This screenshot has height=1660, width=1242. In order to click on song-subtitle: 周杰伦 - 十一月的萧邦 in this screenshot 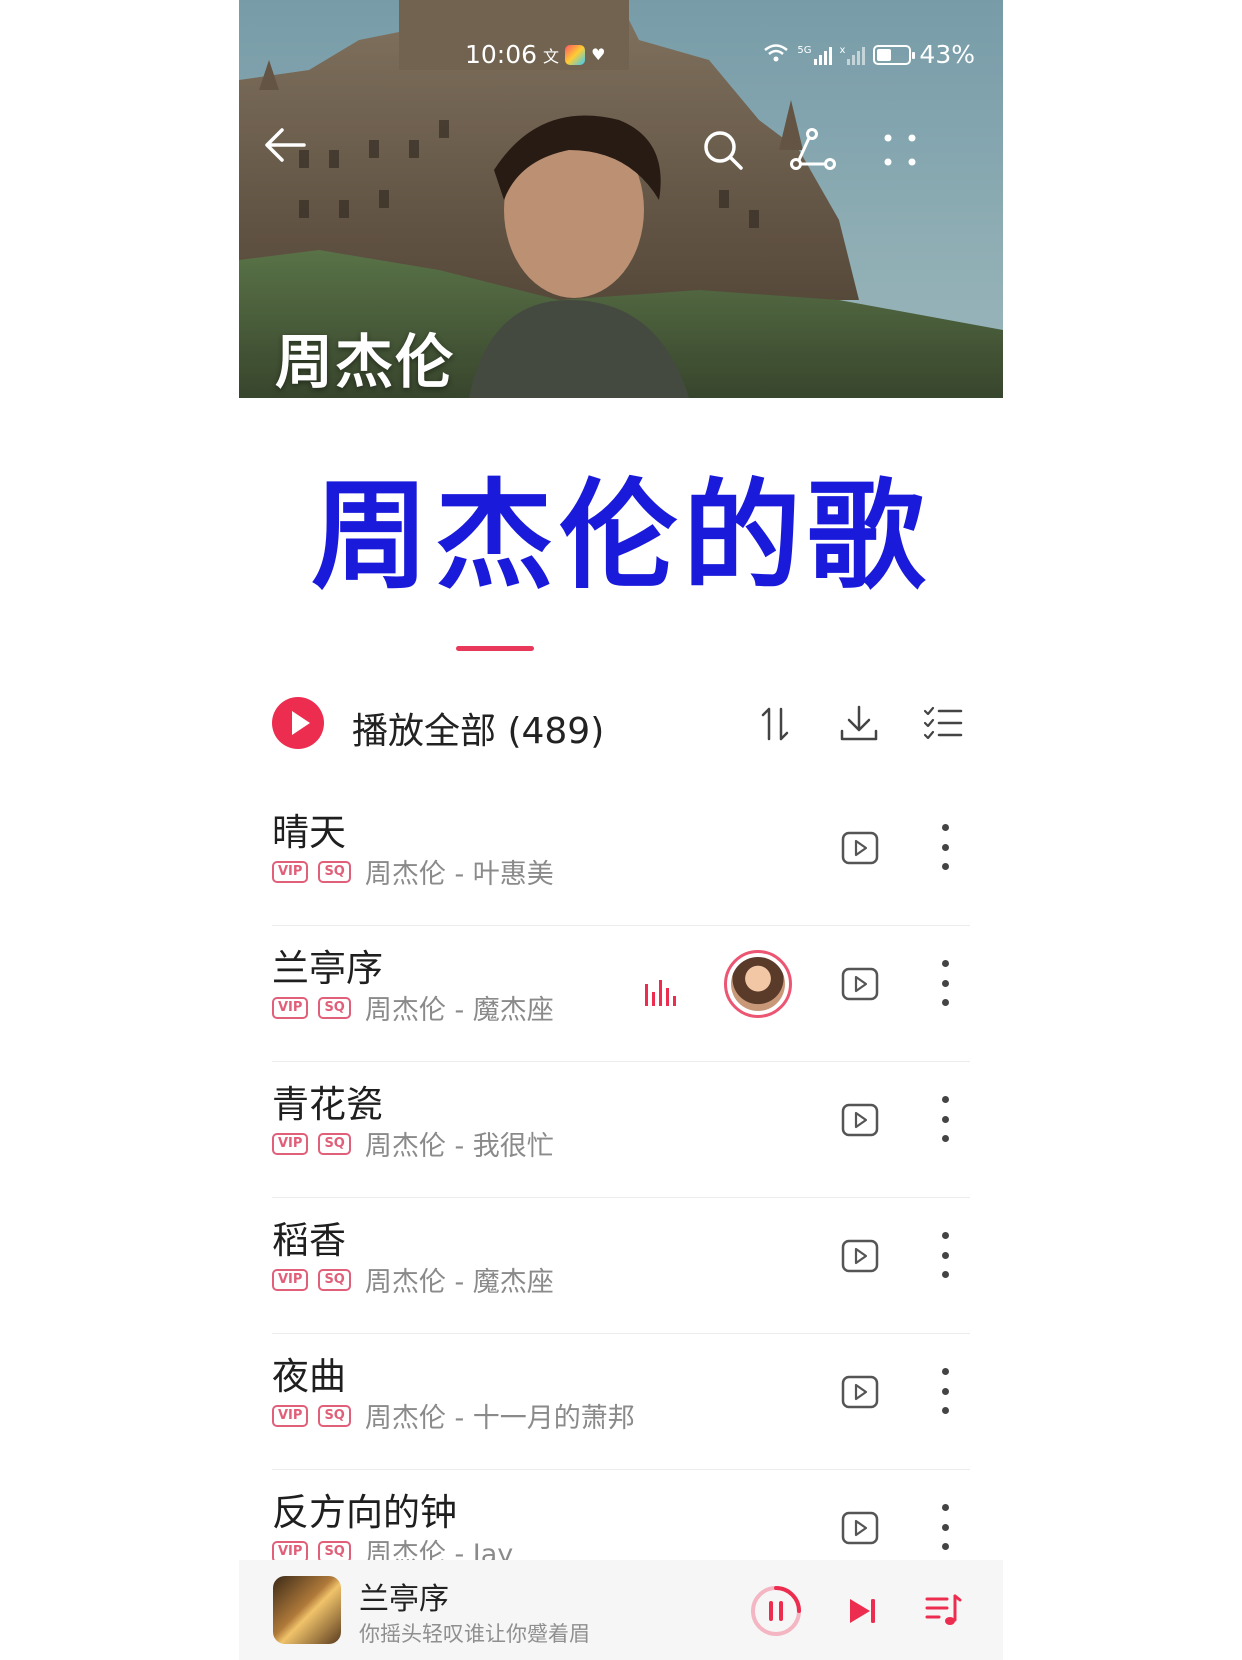, I will do `click(499, 1418)`.